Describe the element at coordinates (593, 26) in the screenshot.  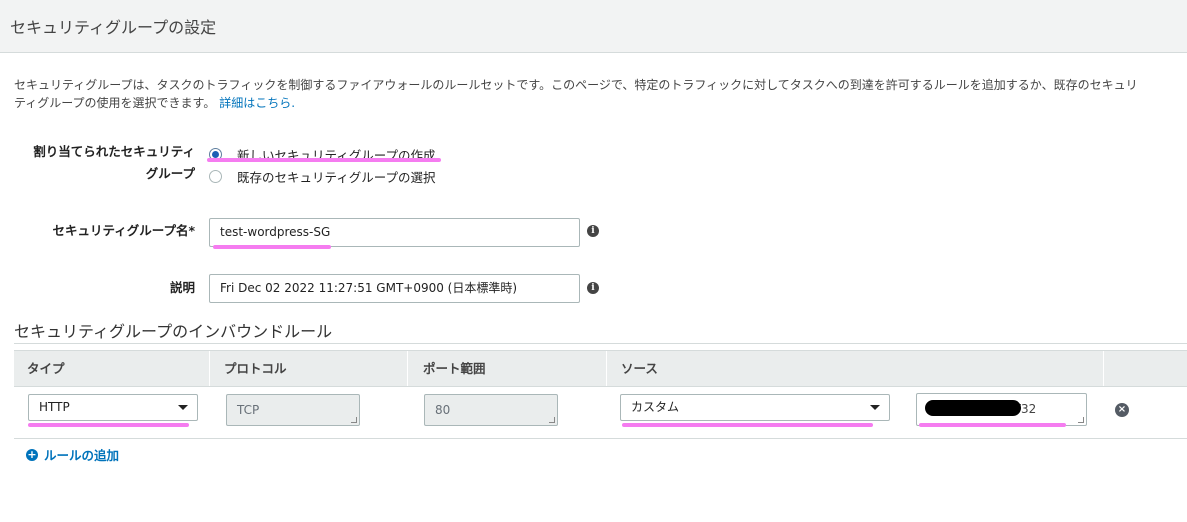
I see `page-header: セキュリティグループの設定` at that location.